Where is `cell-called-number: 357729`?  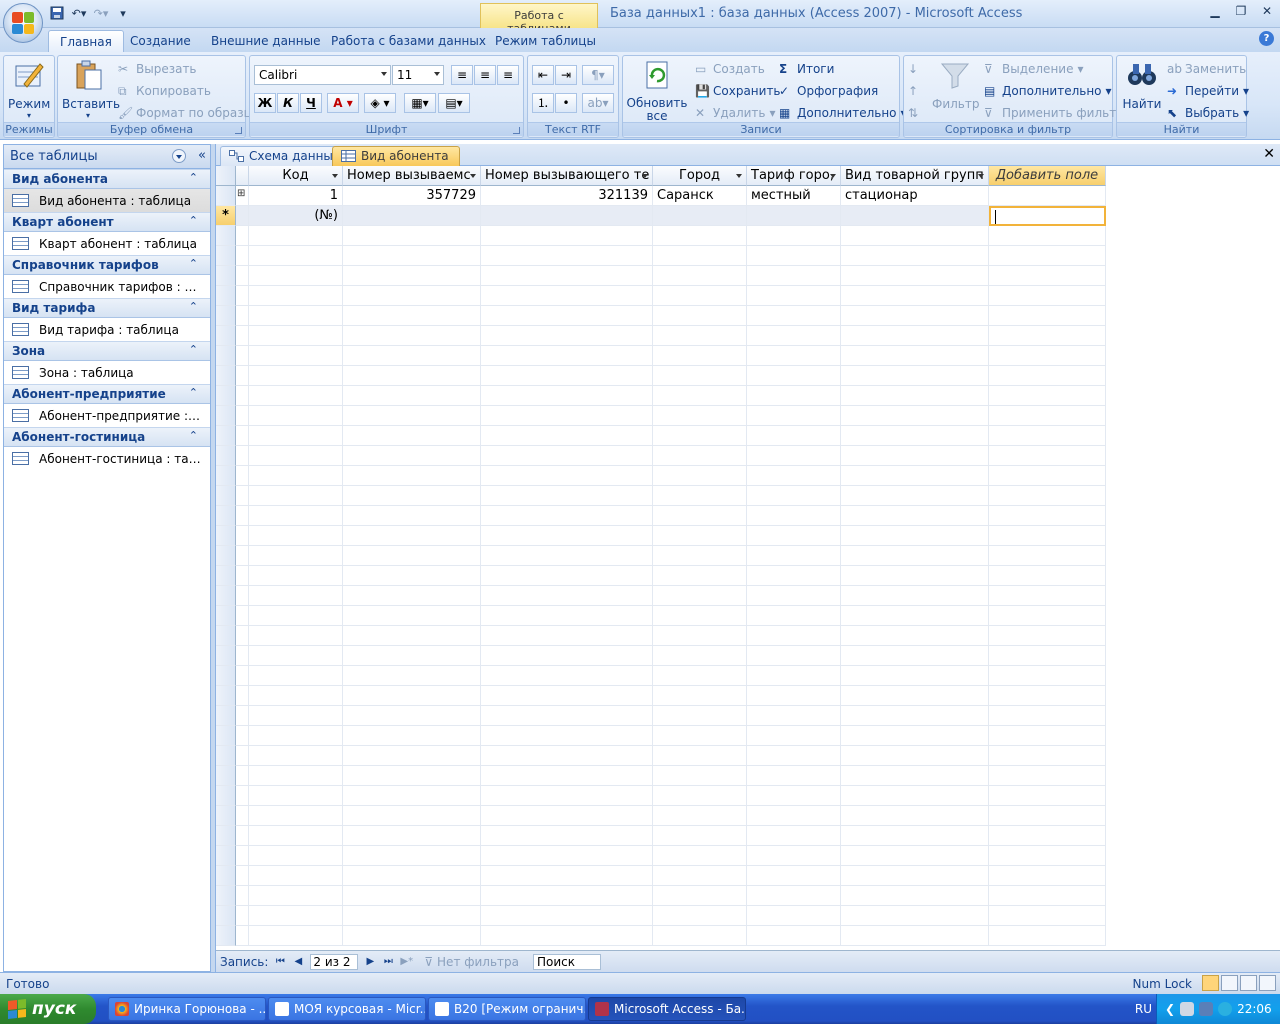
cell-called-number: 357729 is located at coordinates (412, 196).